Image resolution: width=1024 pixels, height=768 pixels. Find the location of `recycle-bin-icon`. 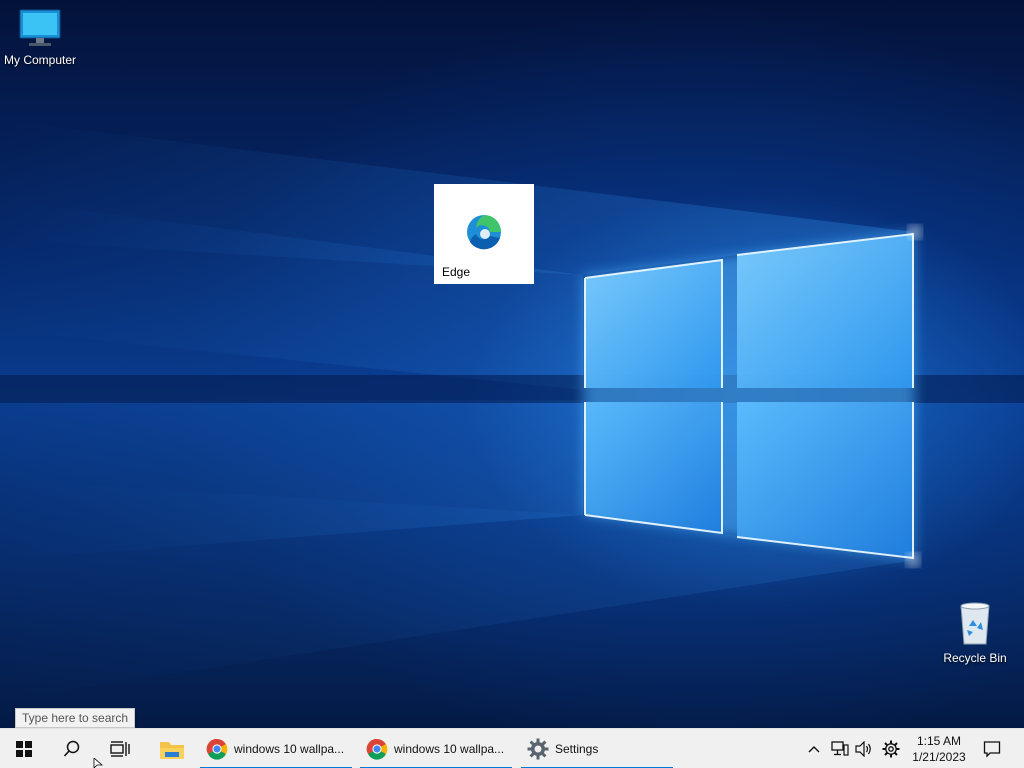

recycle-bin-icon is located at coordinates (975, 623).